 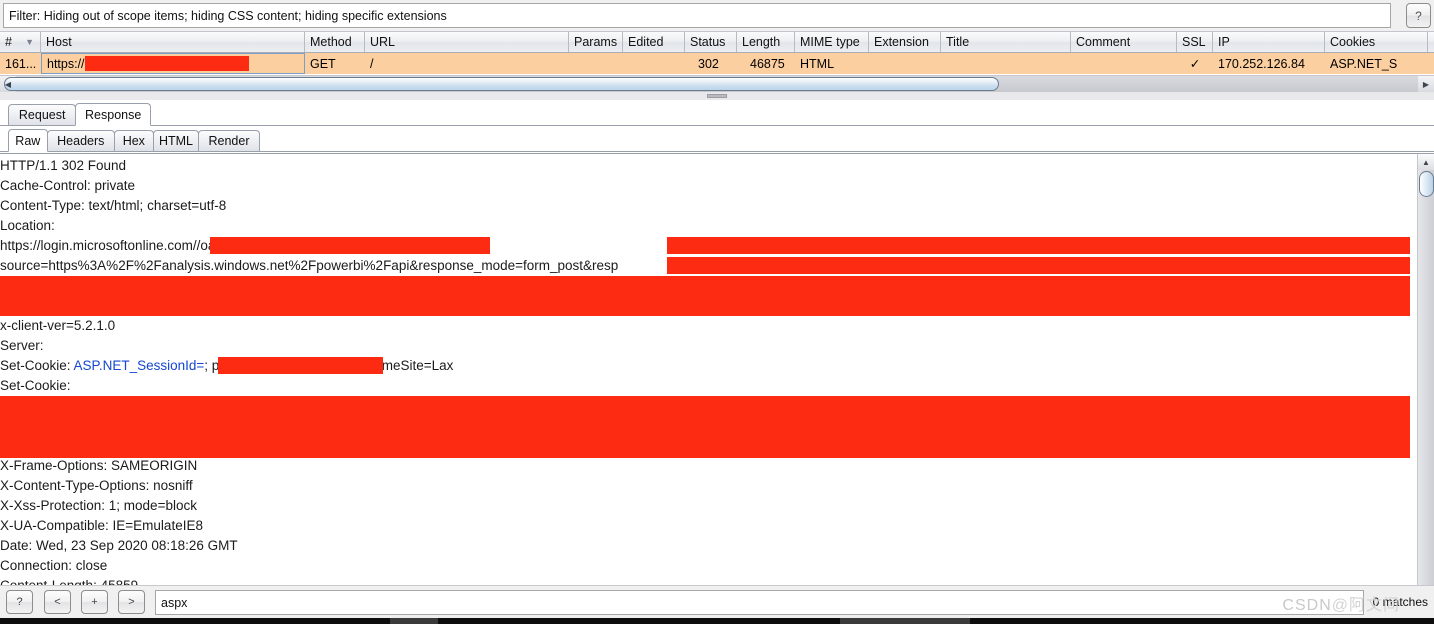 What do you see at coordinates (8, 42) in the screenshot?
I see `column-header-label: #` at bounding box center [8, 42].